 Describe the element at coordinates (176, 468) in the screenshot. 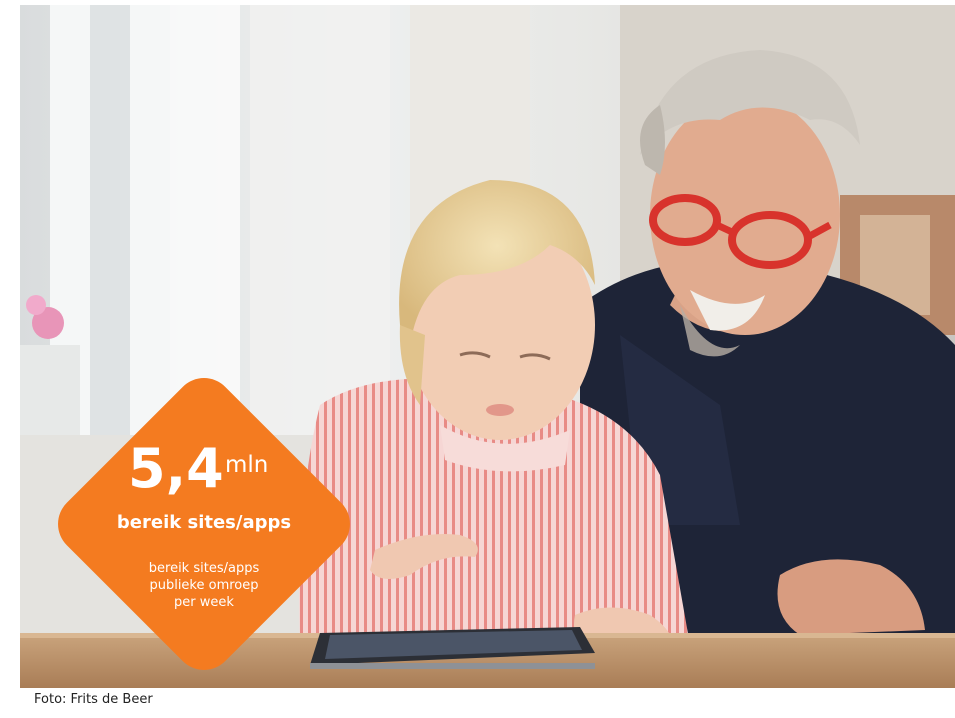

I see `reach-number: 5,4` at that location.